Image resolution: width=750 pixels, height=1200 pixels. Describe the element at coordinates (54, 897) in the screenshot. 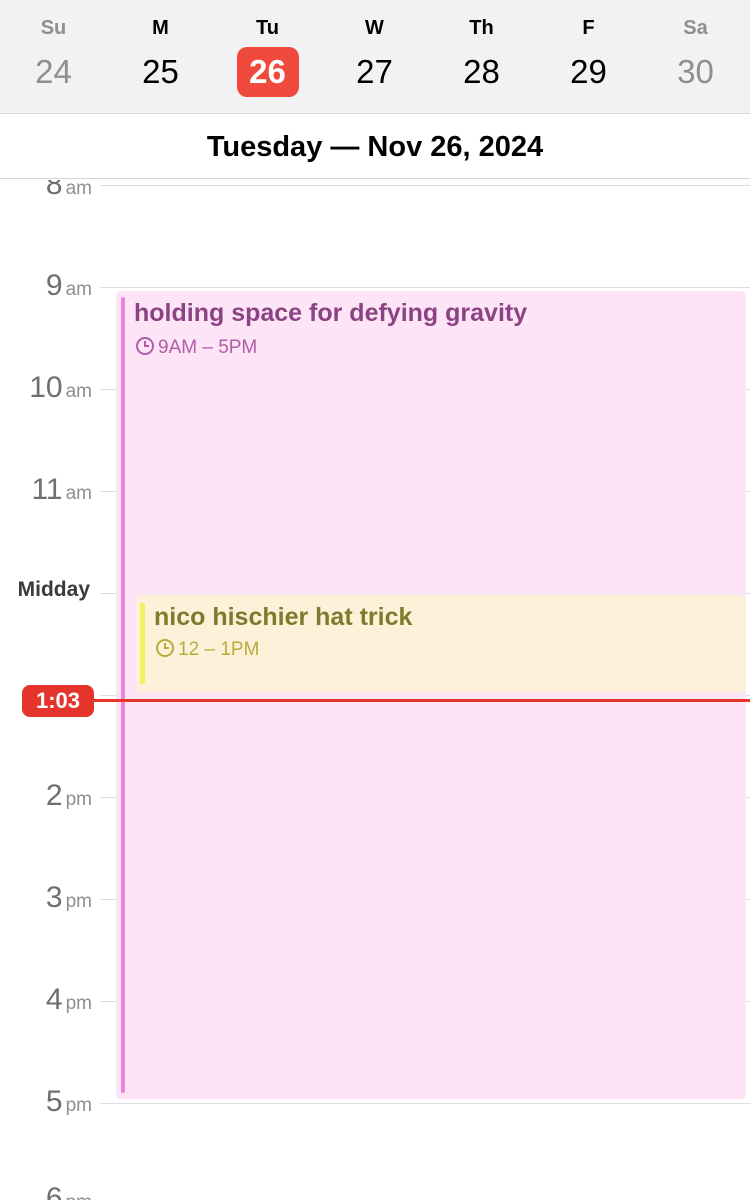

I see `hour-number: 3` at that location.